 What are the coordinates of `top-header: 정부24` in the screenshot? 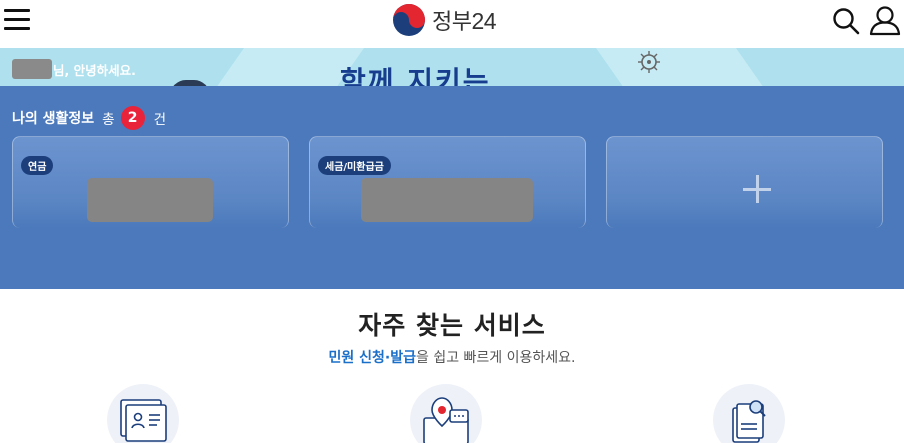 It's located at (452, 24).